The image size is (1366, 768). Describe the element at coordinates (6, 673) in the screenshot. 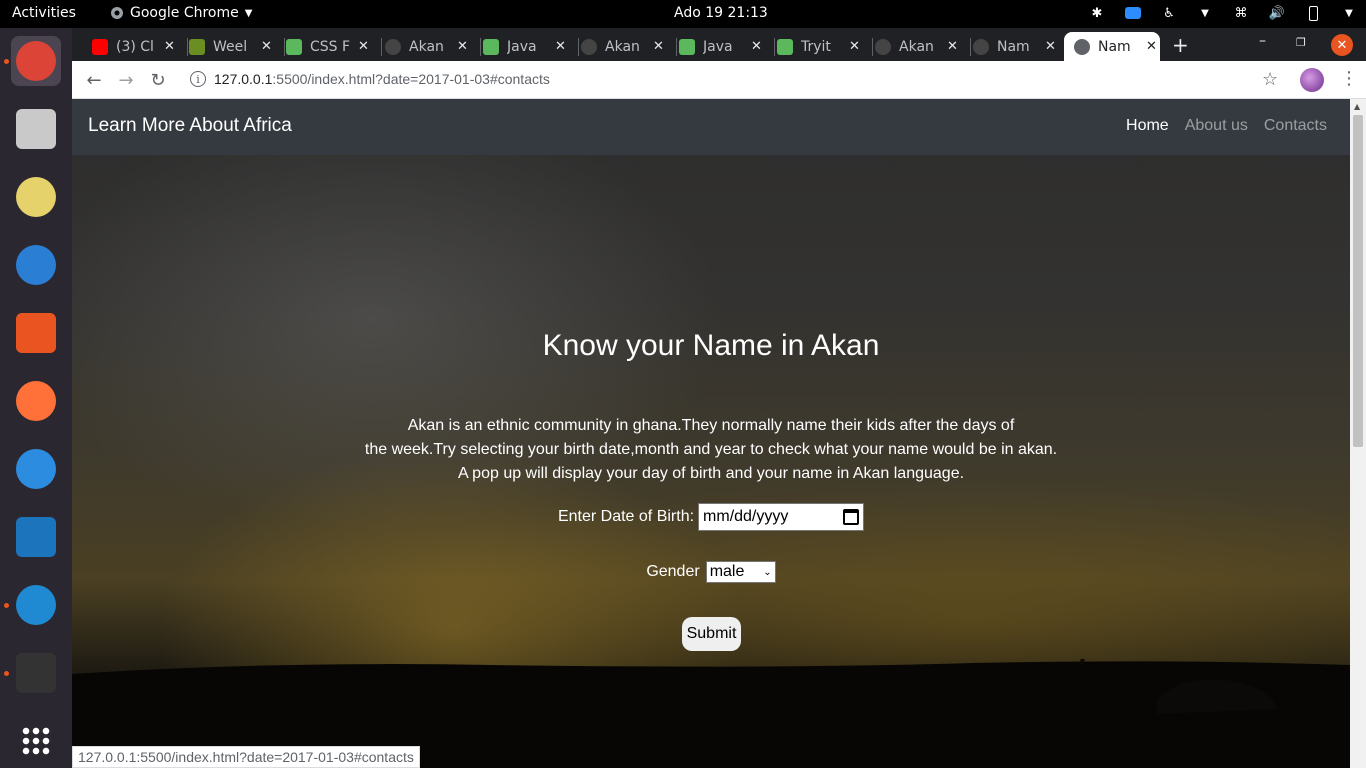

I see `running-indicator` at that location.